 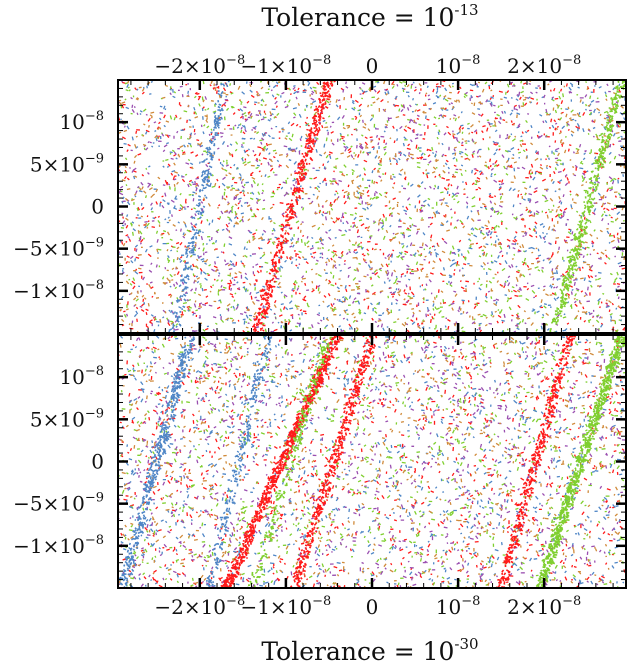 What do you see at coordinates (58, 248) in the screenshot?
I see `top-y-tick-label-3: −5×10−9` at bounding box center [58, 248].